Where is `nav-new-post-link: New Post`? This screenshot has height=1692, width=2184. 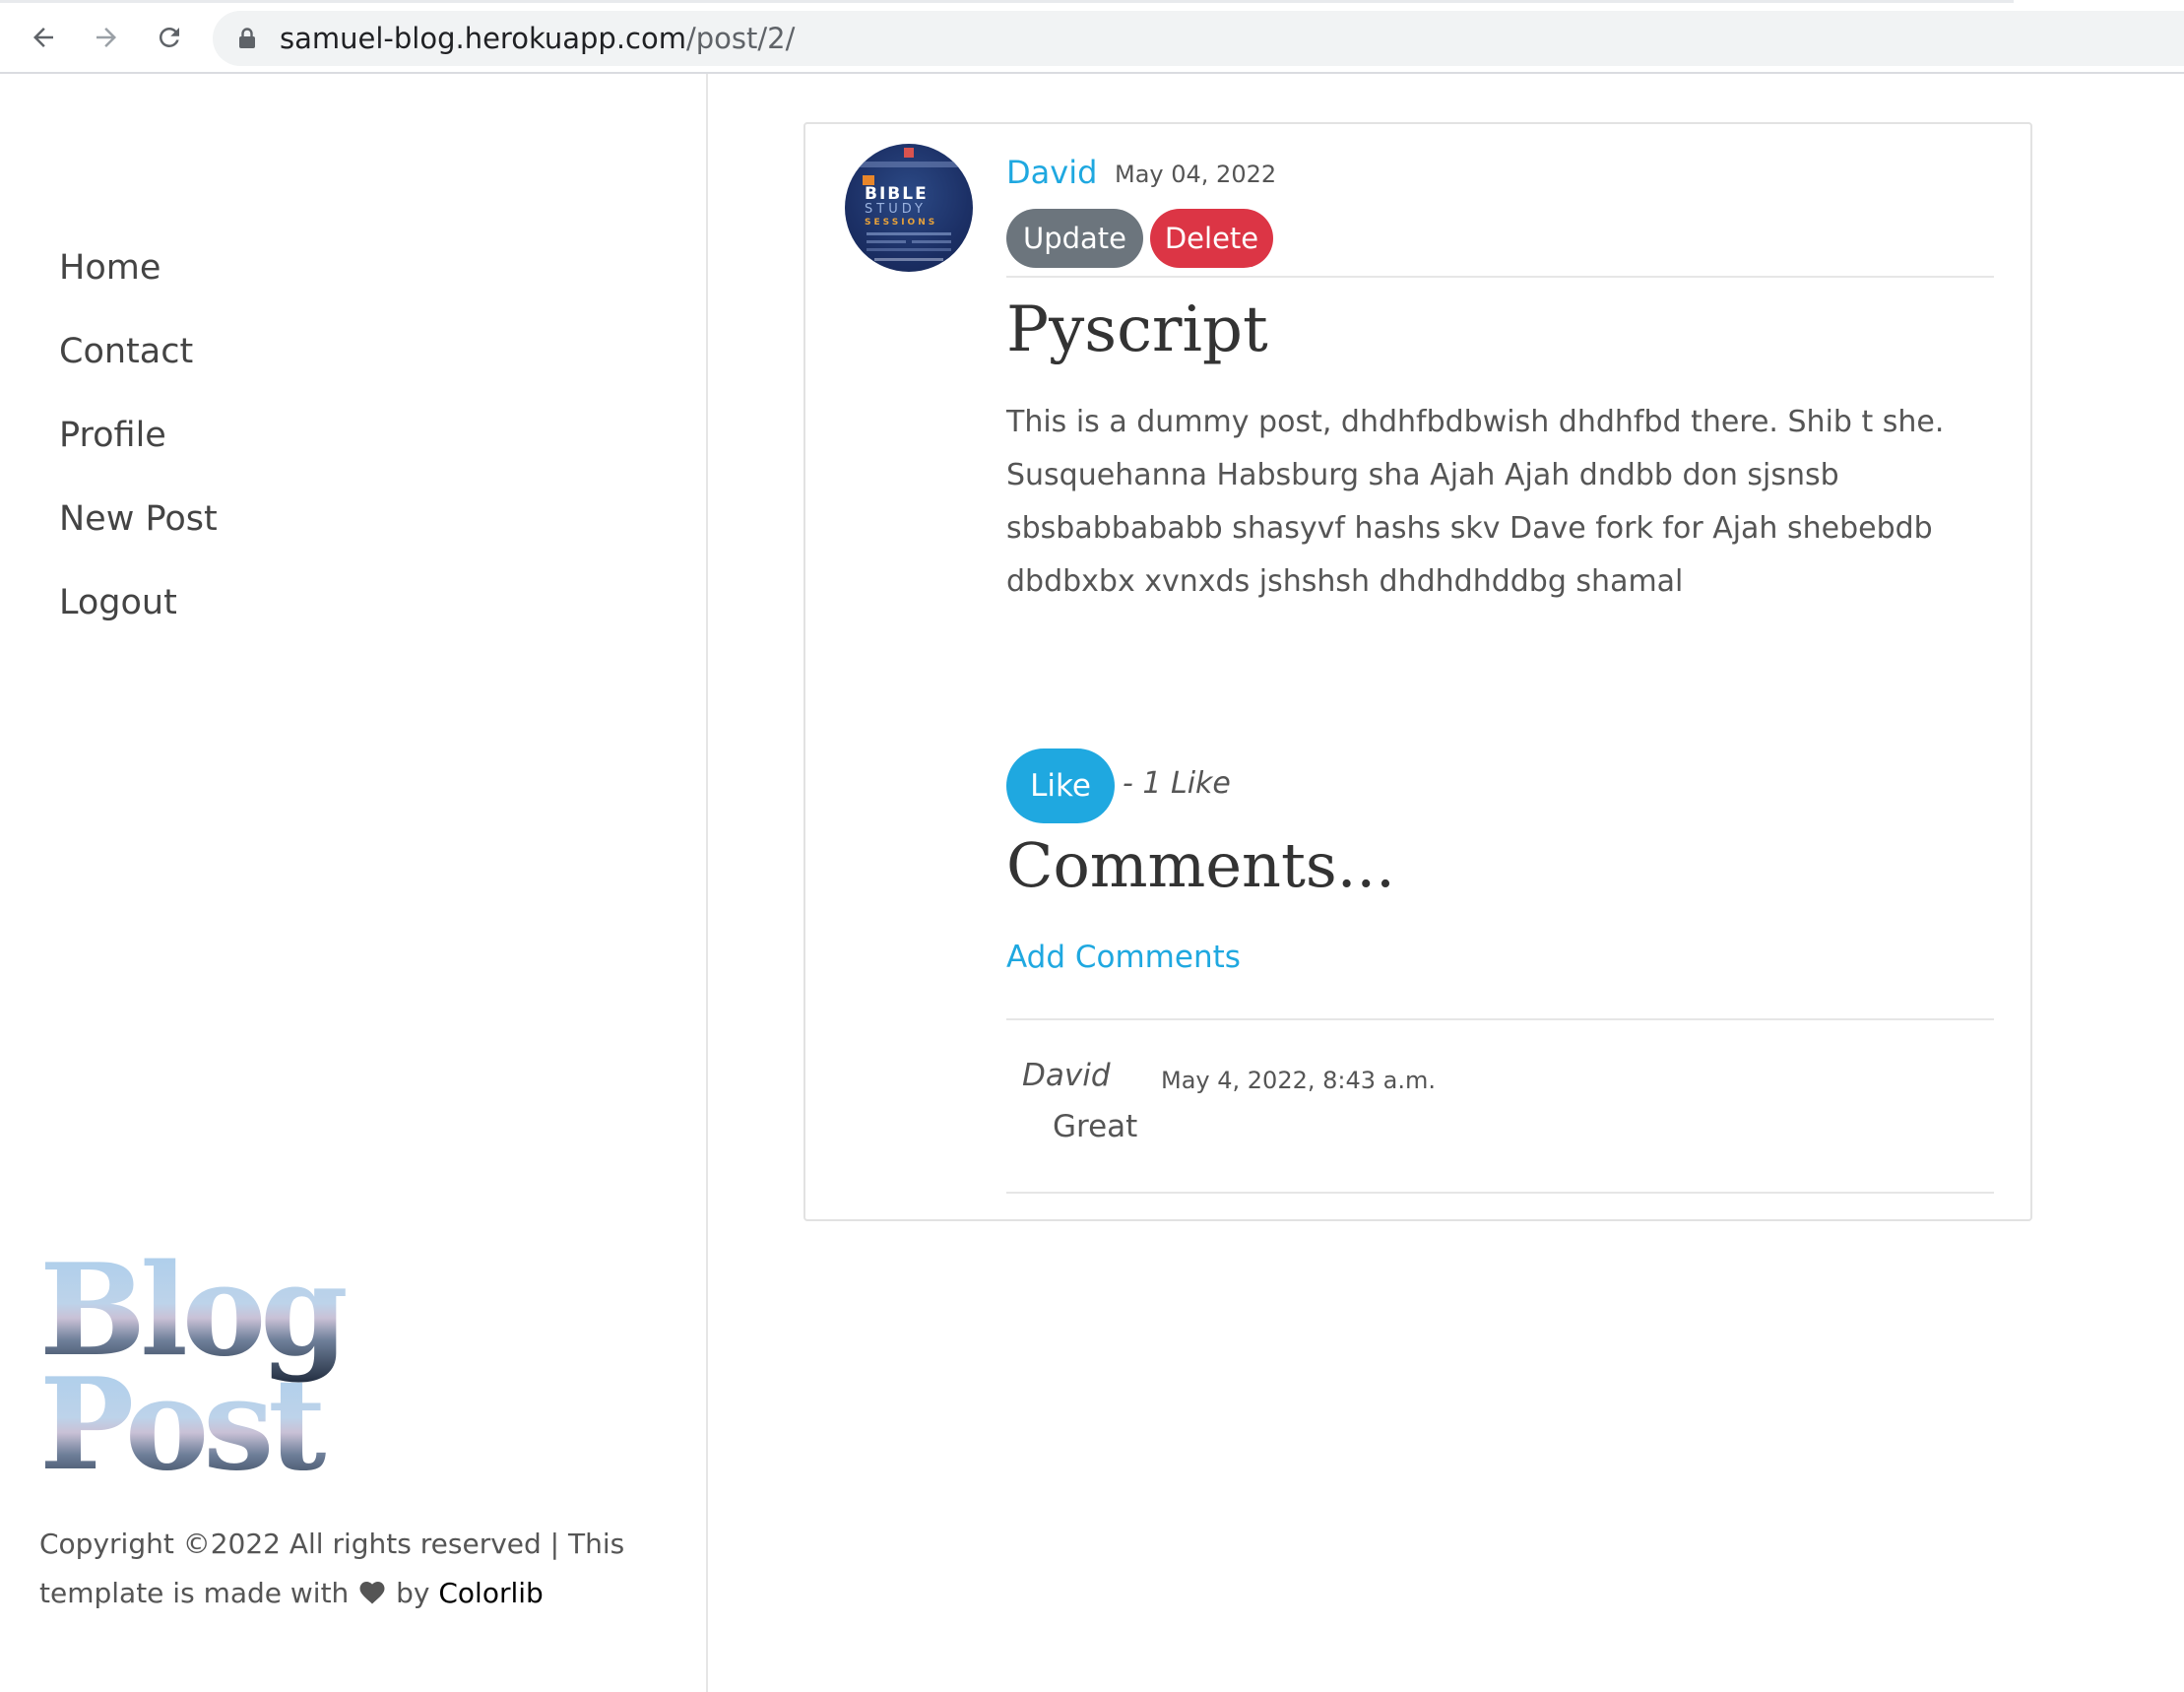
nav-new-post-link: New Post is located at coordinates (138, 519).